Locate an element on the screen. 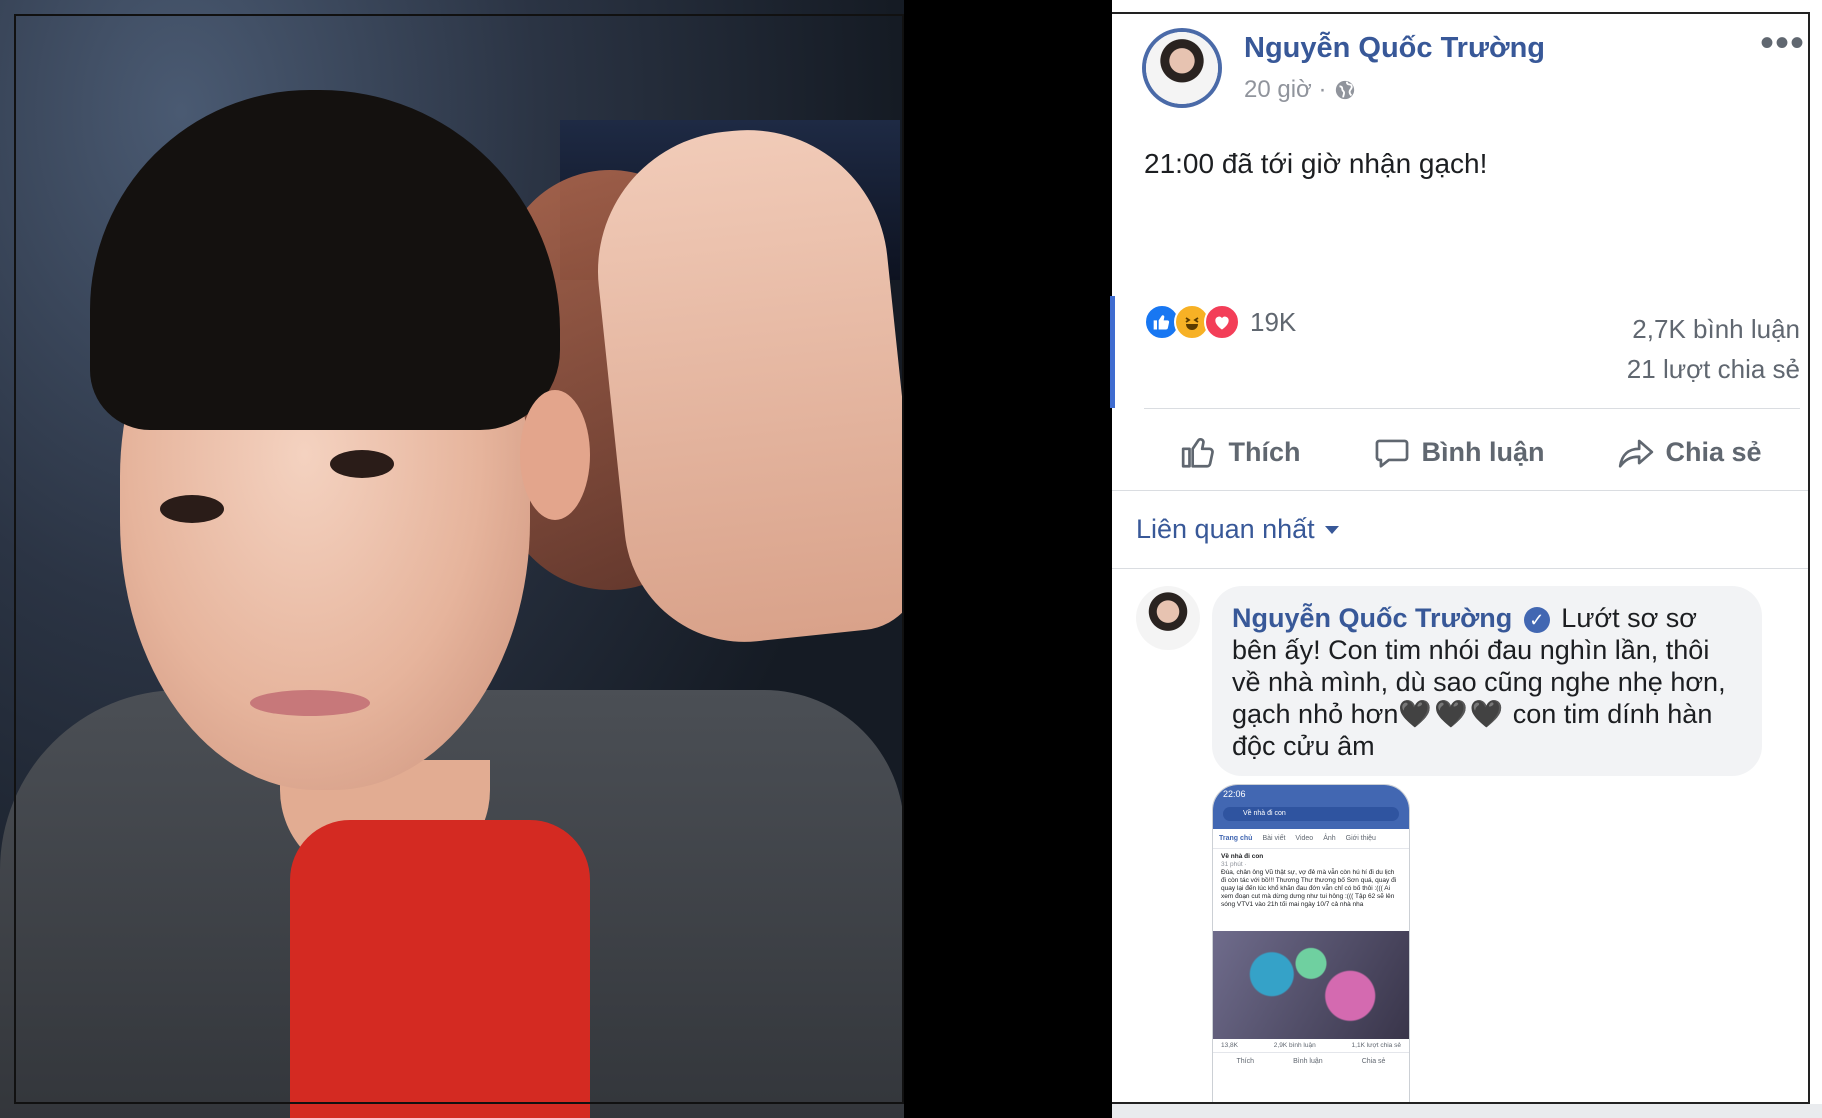  share-icon is located at coordinates (1636, 453).